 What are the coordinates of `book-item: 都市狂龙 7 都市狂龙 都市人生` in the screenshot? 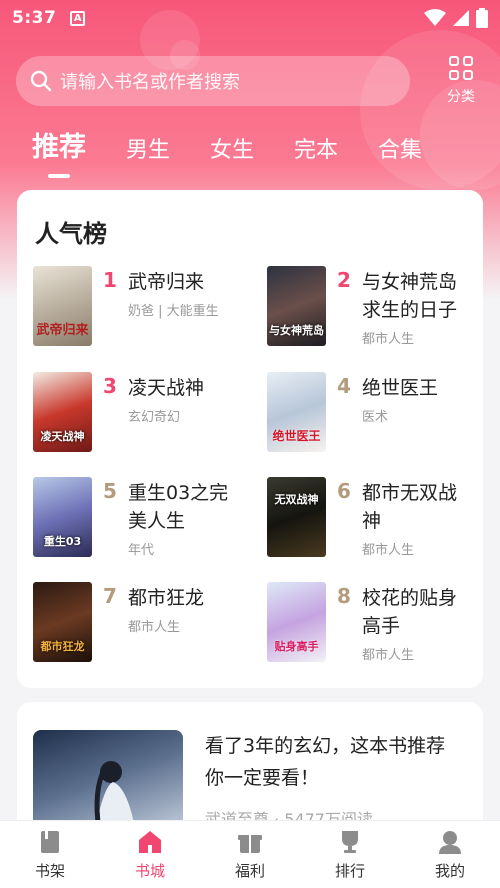 It's located at (143, 627).